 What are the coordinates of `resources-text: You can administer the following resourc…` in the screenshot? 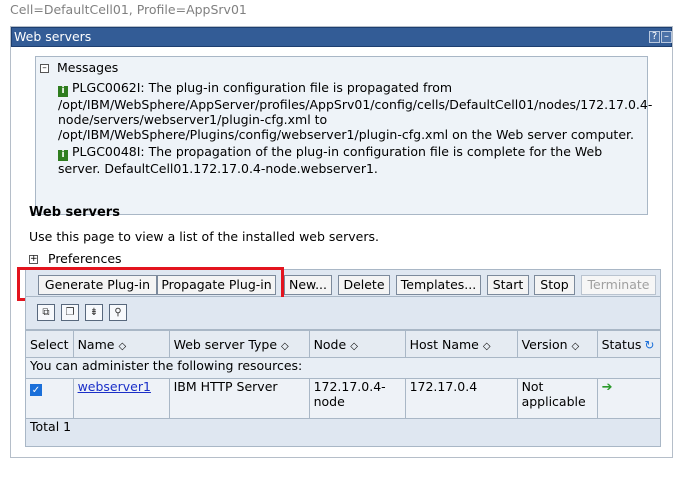 It's located at (343, 368).